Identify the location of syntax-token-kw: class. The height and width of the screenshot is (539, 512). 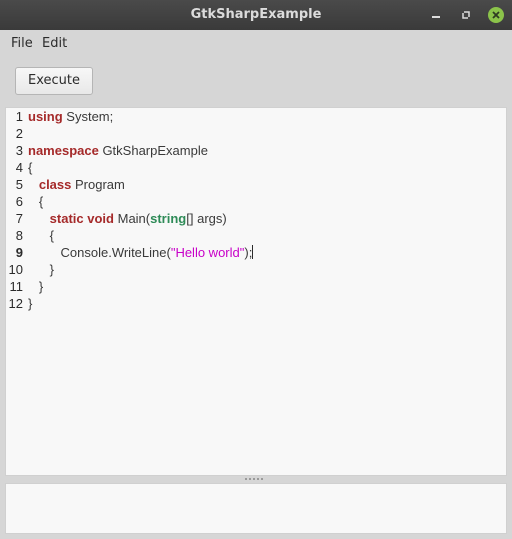
(55, 184).